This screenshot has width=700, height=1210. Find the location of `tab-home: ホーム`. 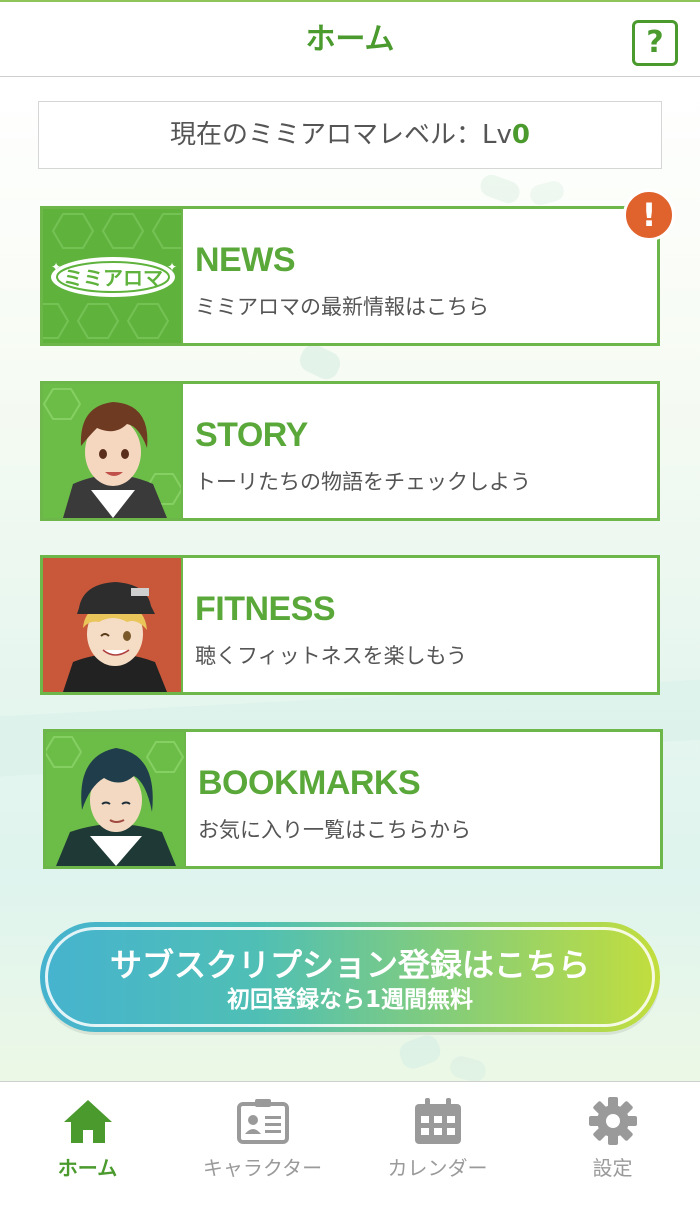

tab-home: ホーム is located at coordinates (87, 1146).